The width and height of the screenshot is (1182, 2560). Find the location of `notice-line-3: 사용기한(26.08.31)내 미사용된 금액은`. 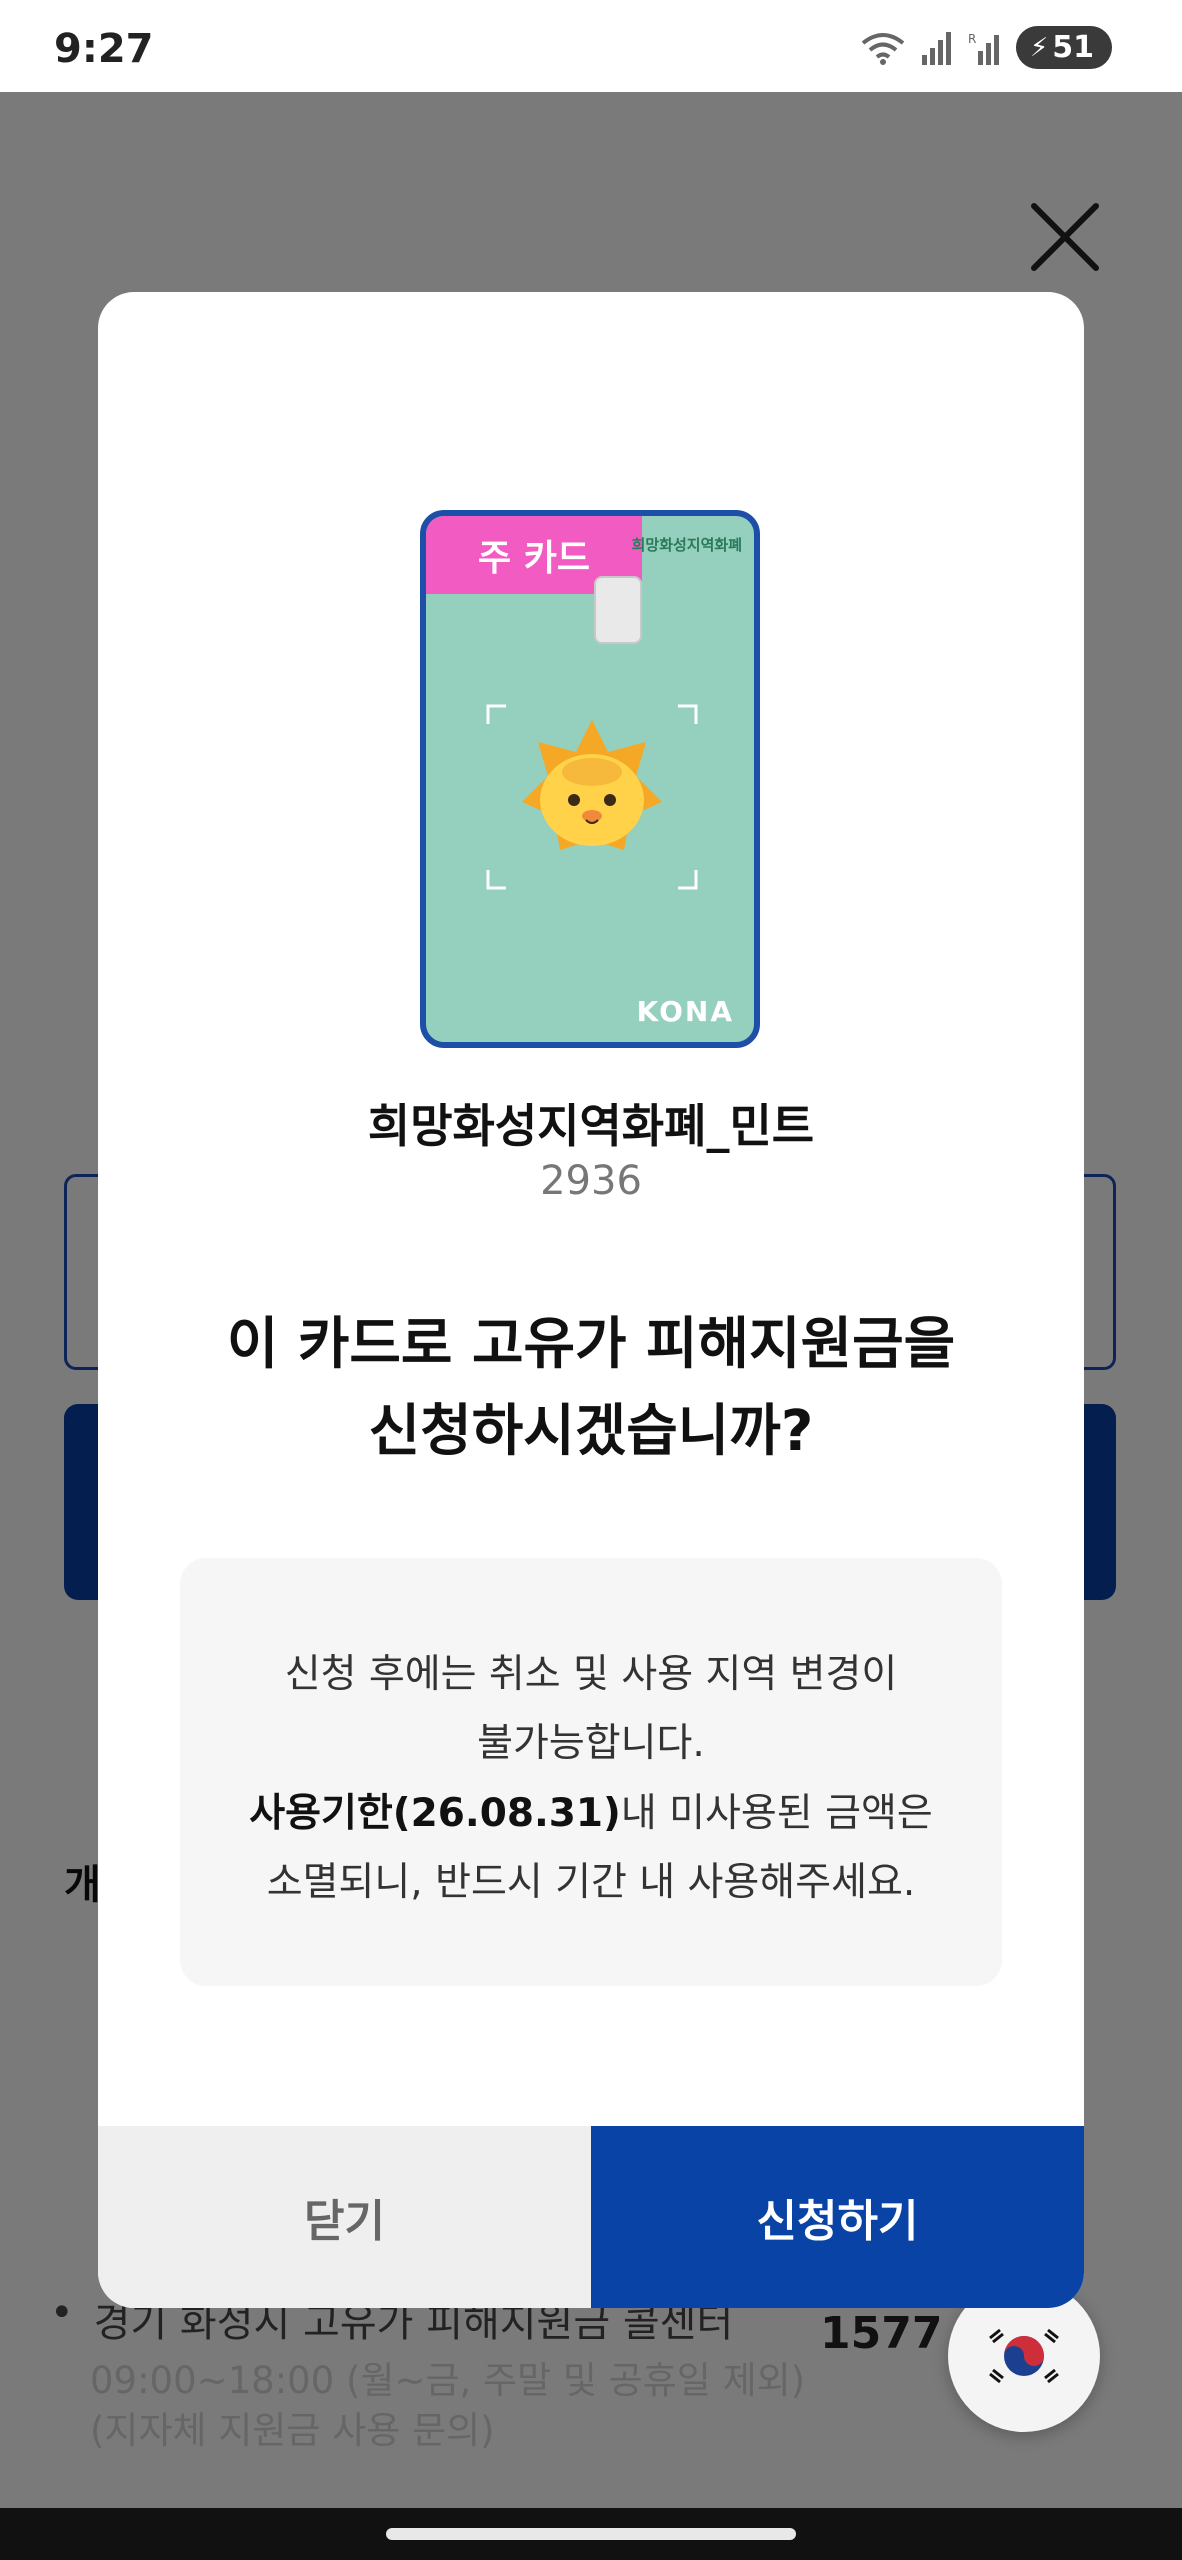

notice-line-3: 사용기한(26.08.31)내 미사용된 금액은 is located at coordinates (591, 1813).